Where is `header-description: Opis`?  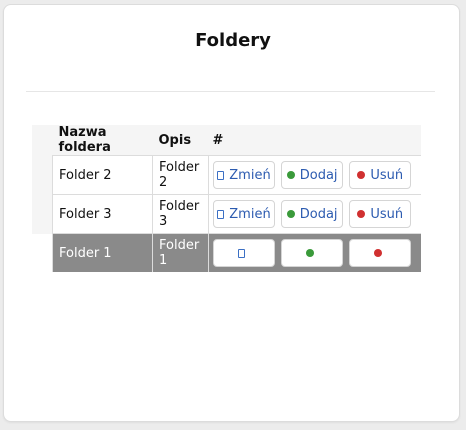
header-description: Opis is located at coordinates (180, 140).